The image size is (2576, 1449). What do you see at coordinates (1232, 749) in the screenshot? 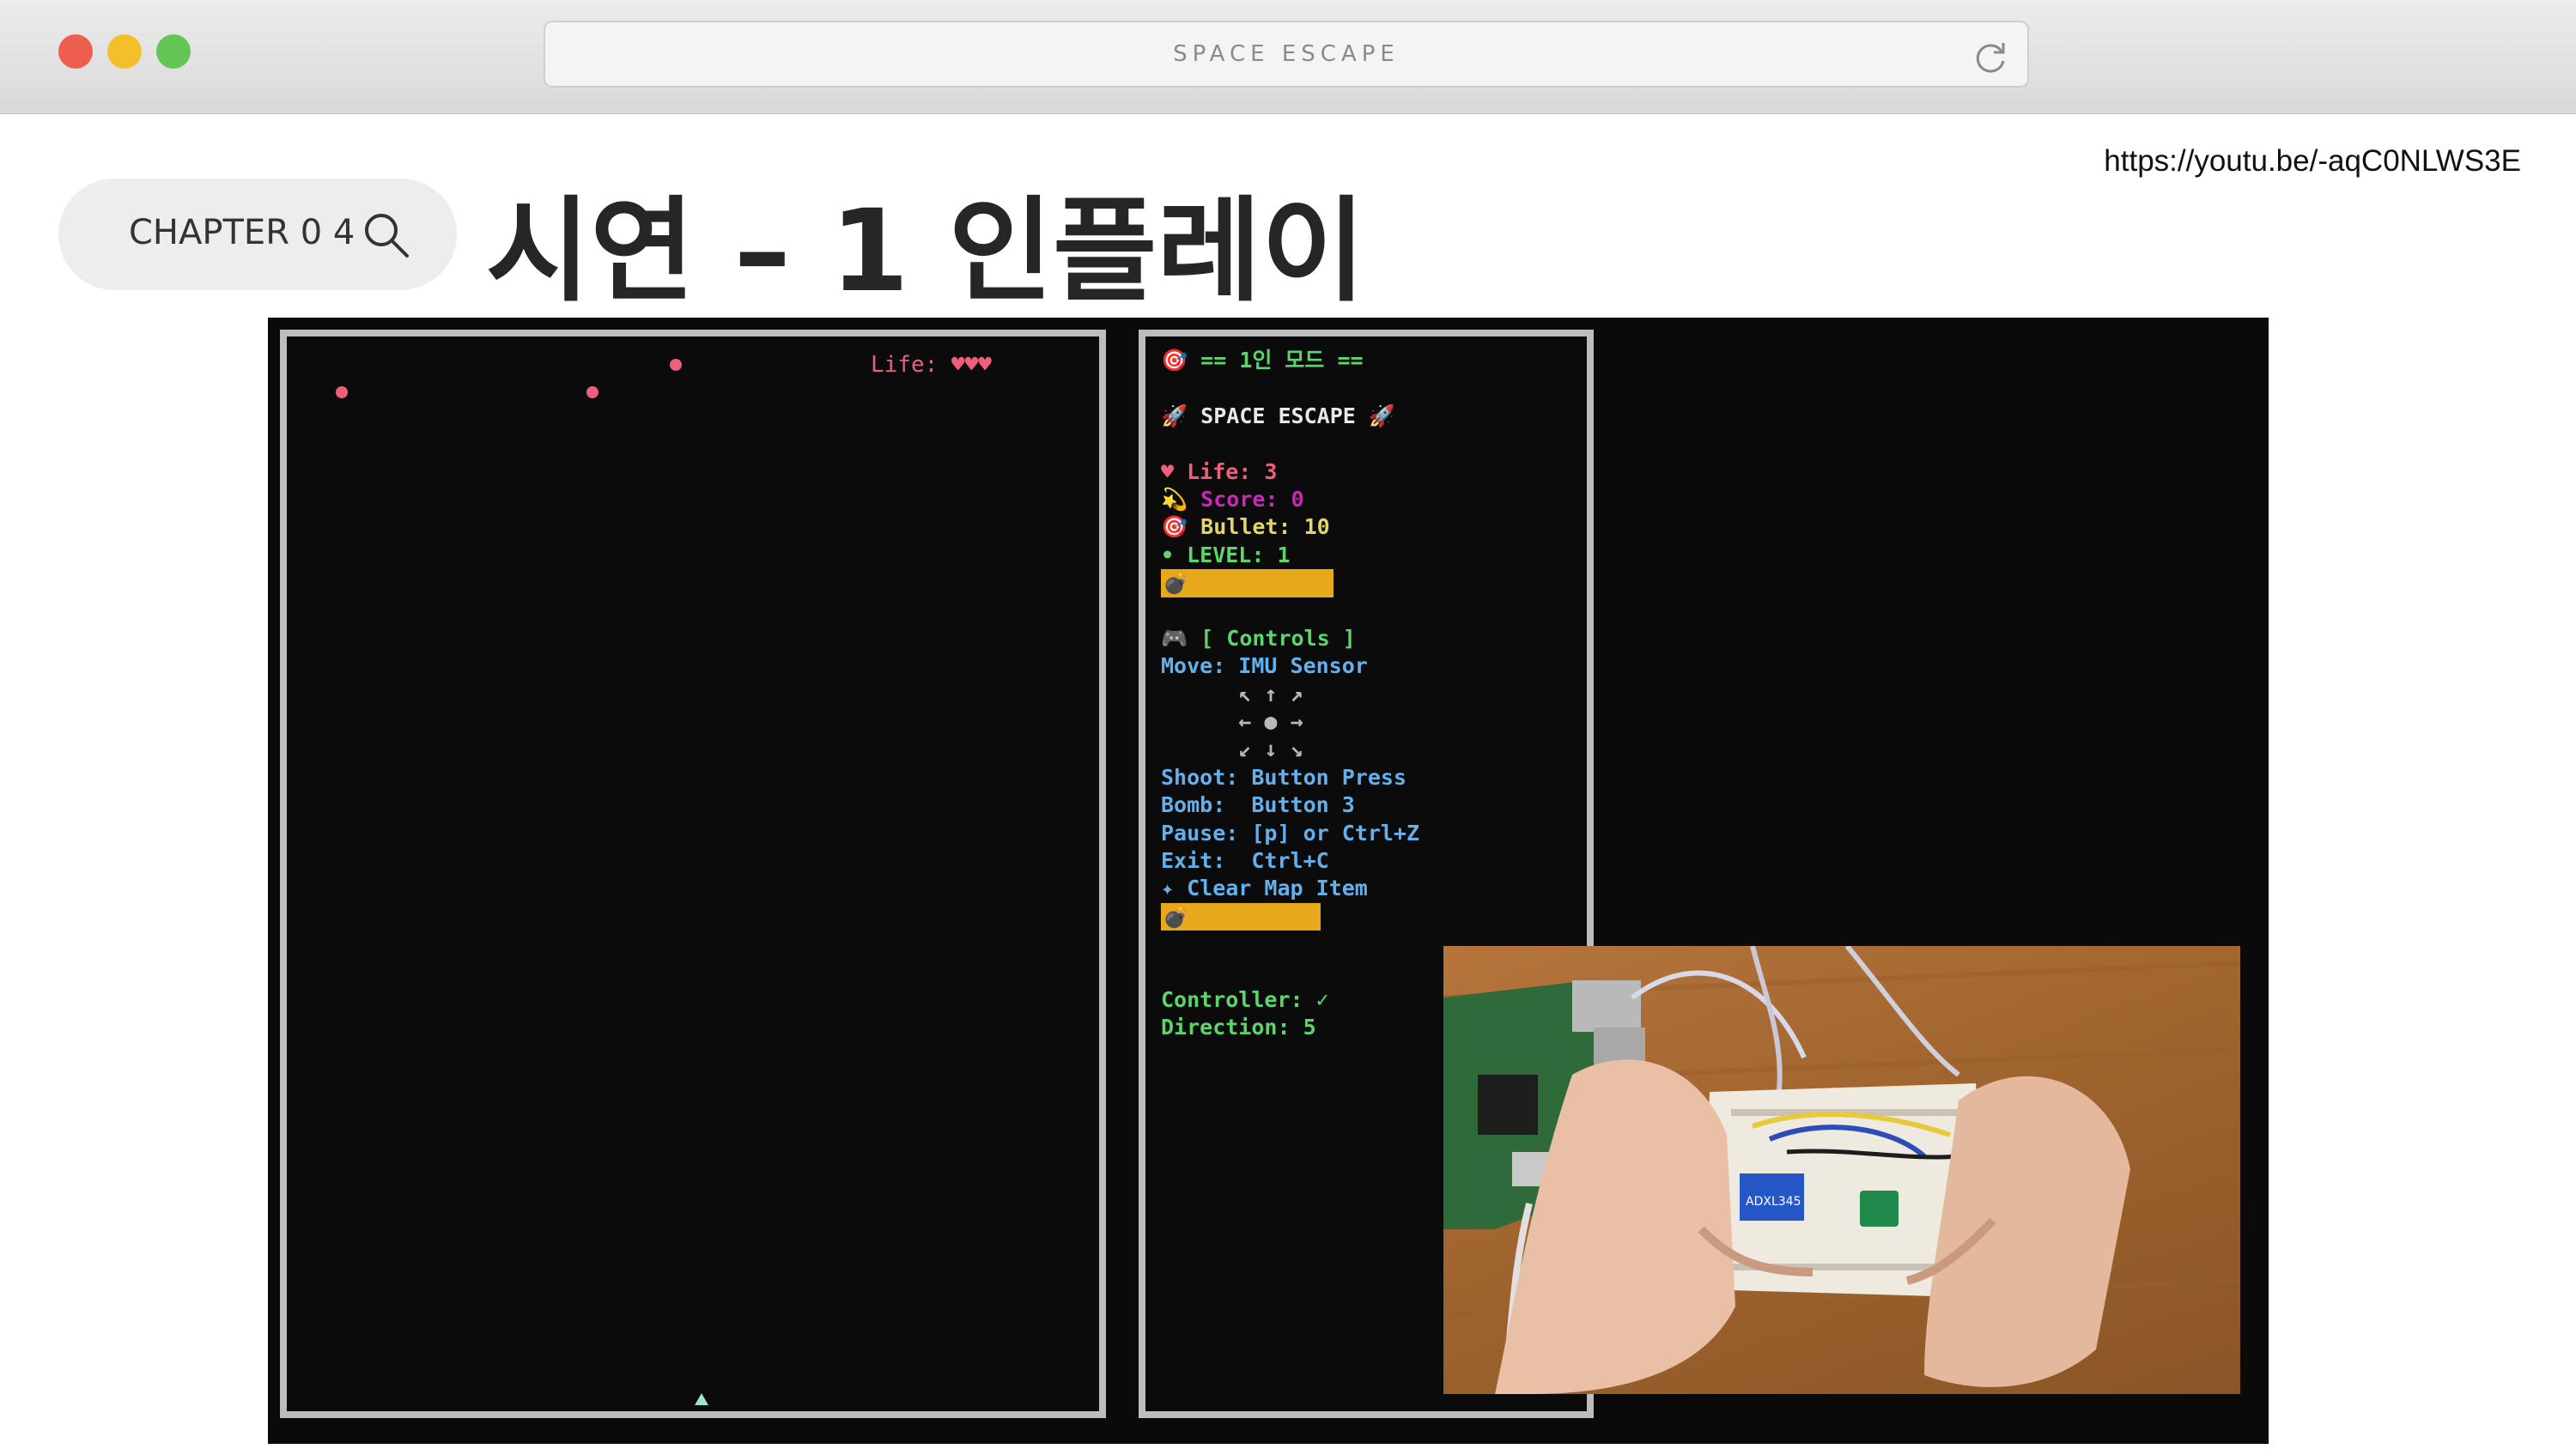
I see `direction-arrows-row: ↙ ↓ ↘` at bounding box center [1232, 749].